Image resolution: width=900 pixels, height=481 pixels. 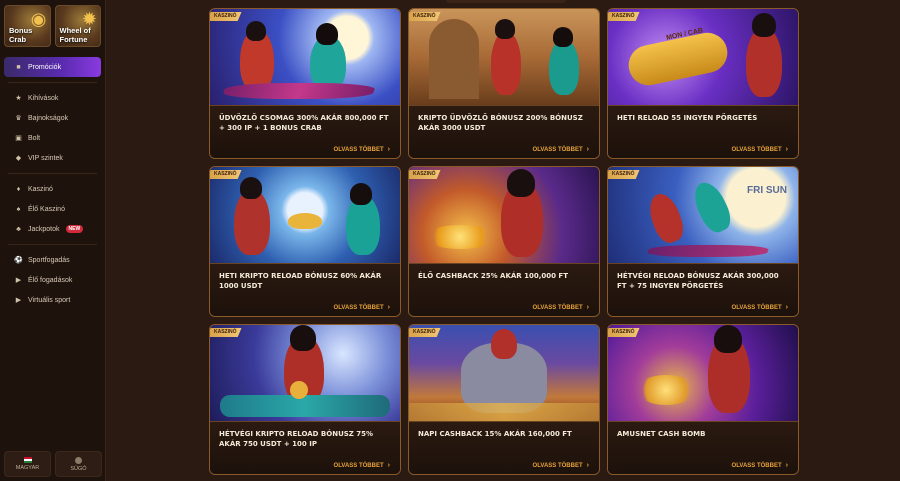 I want to click on sidebar-item-live-casino: ♠ Élő Kaszinó, so click(x=52, y=209).